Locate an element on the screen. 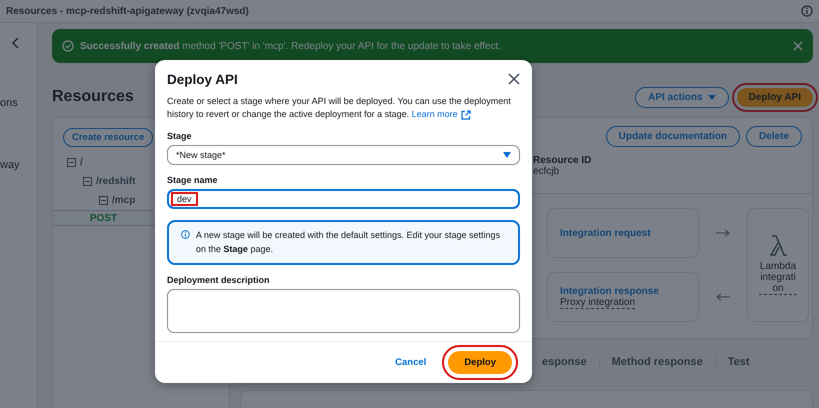  deploy-button: Deploy is located at coordinates (480, 362).